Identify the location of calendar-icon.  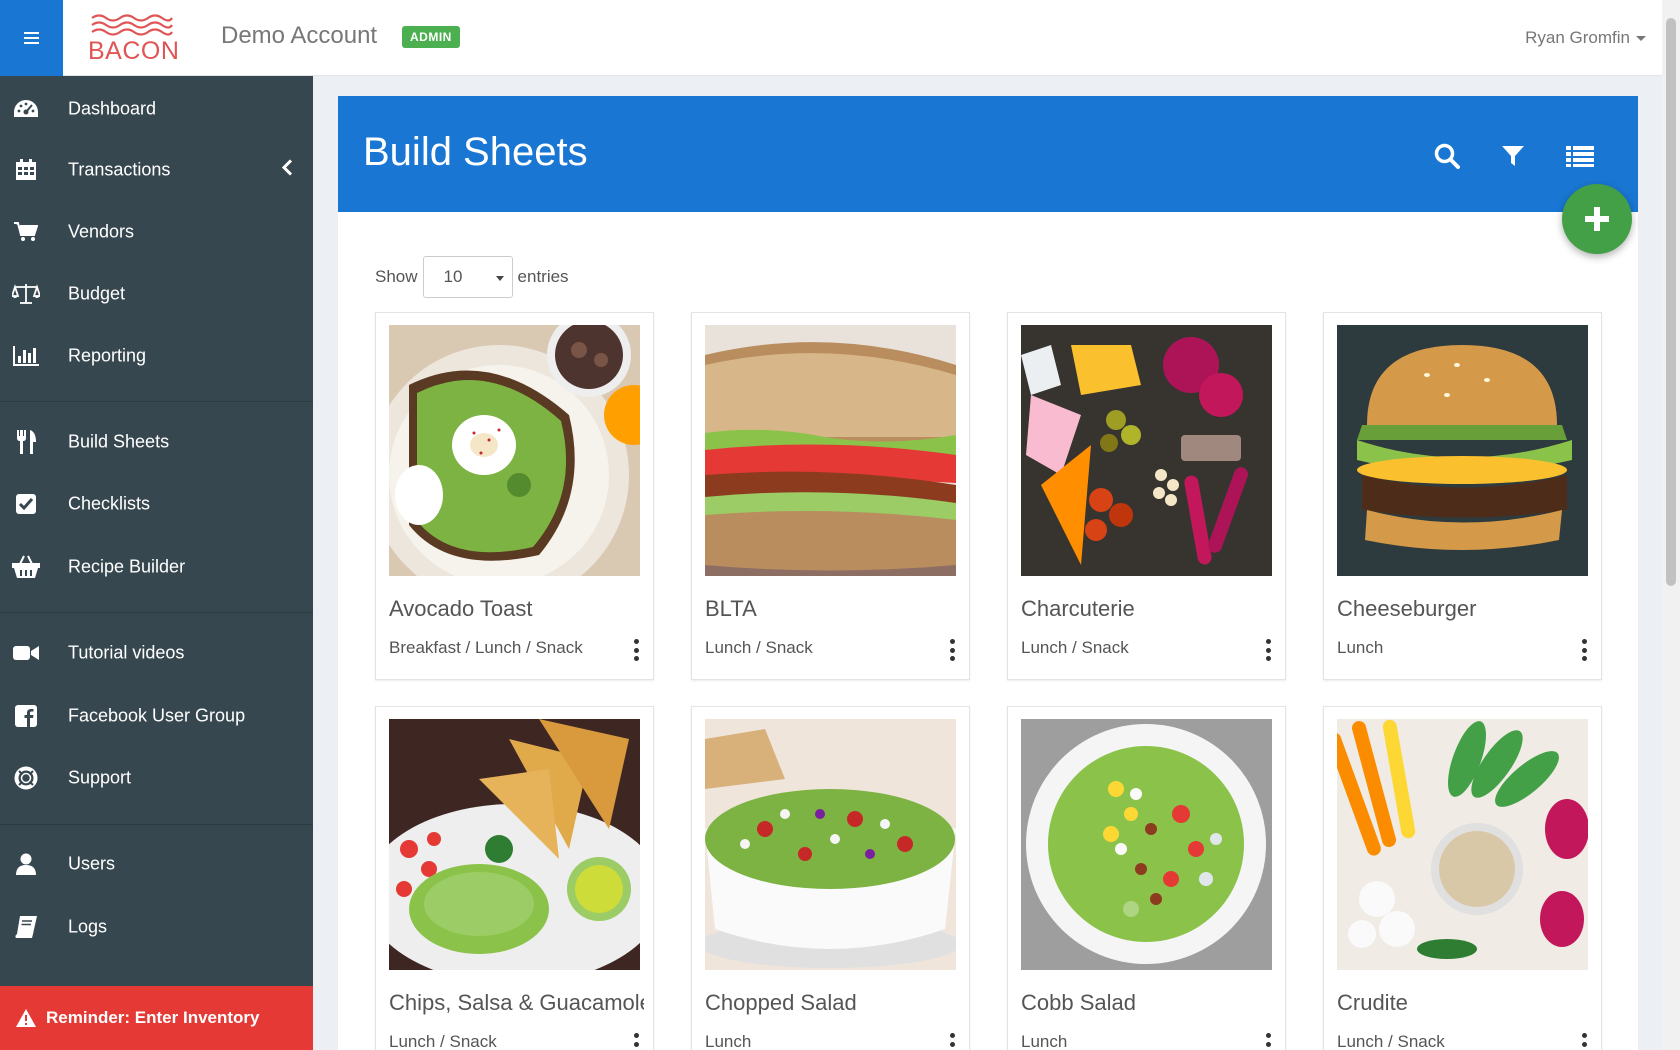
(26, 170).